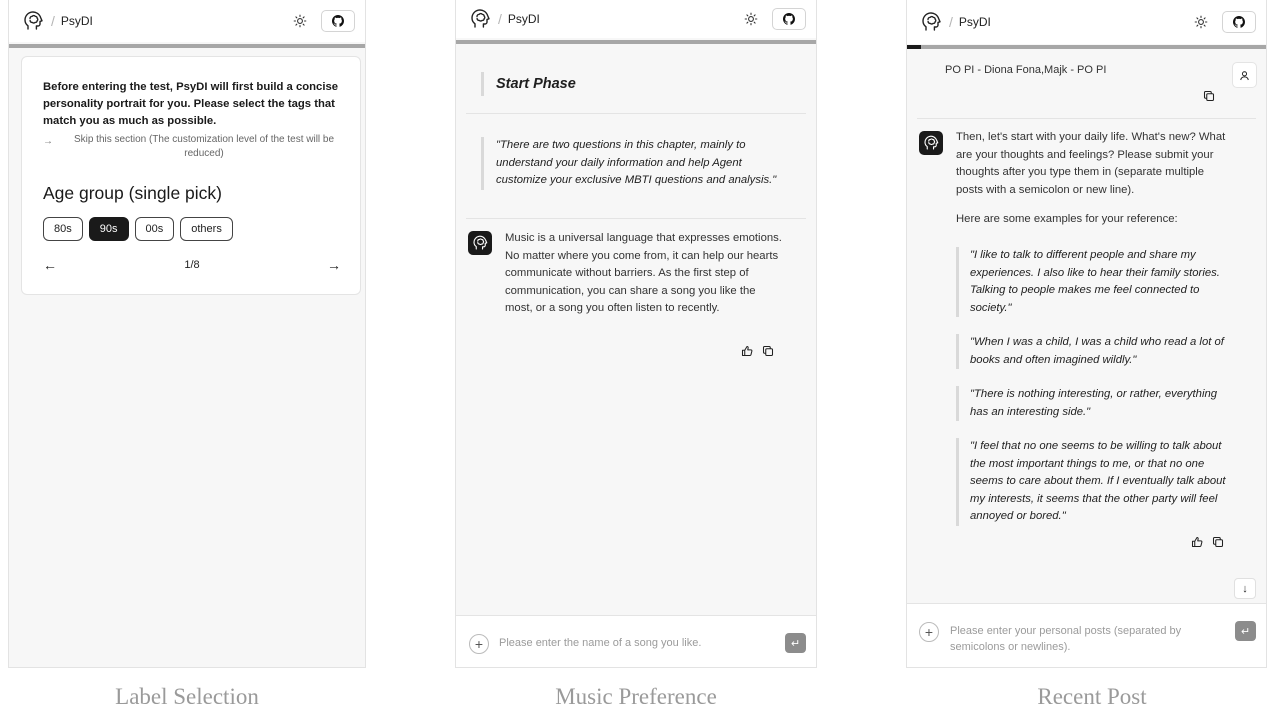 Image resolution: width=1280 pixels, height=720 pixels. Describe the element at coordinates (63, 229) in the screenshot. I see `tag-option-80s: 80s` at that location.